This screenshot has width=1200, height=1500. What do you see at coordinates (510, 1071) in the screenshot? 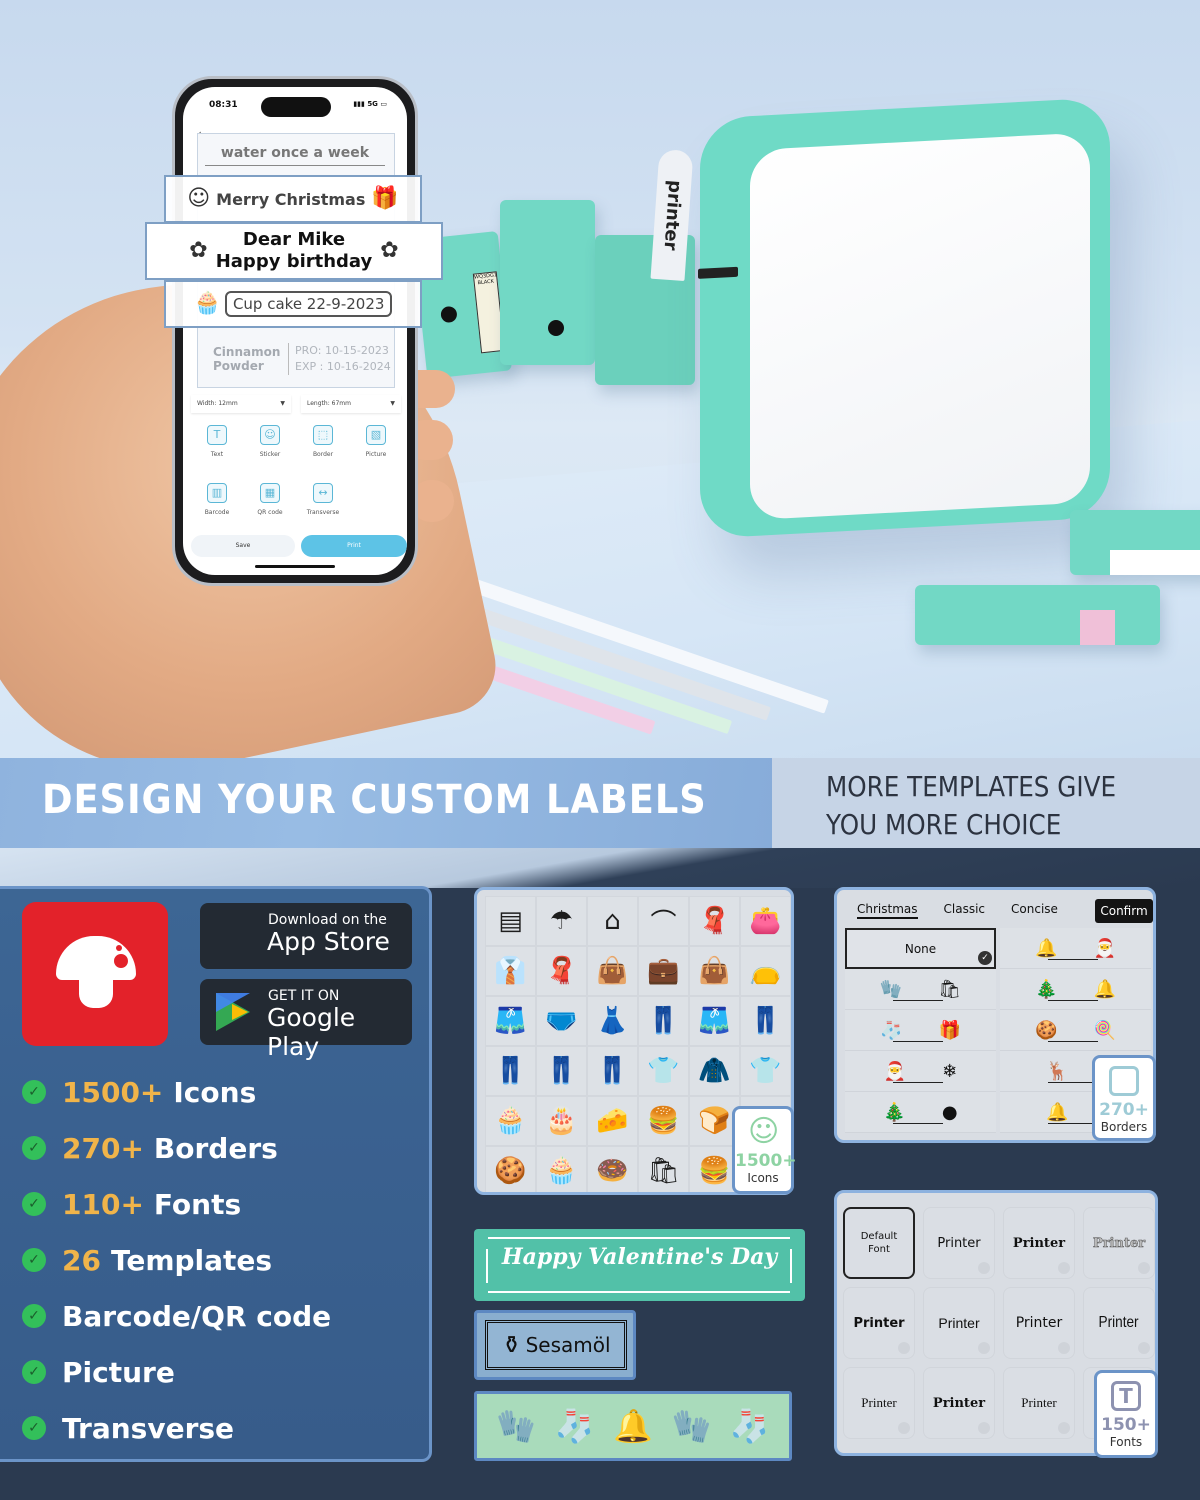
I see `leggings-icon: 👖` at bounding box center [510, 1071].